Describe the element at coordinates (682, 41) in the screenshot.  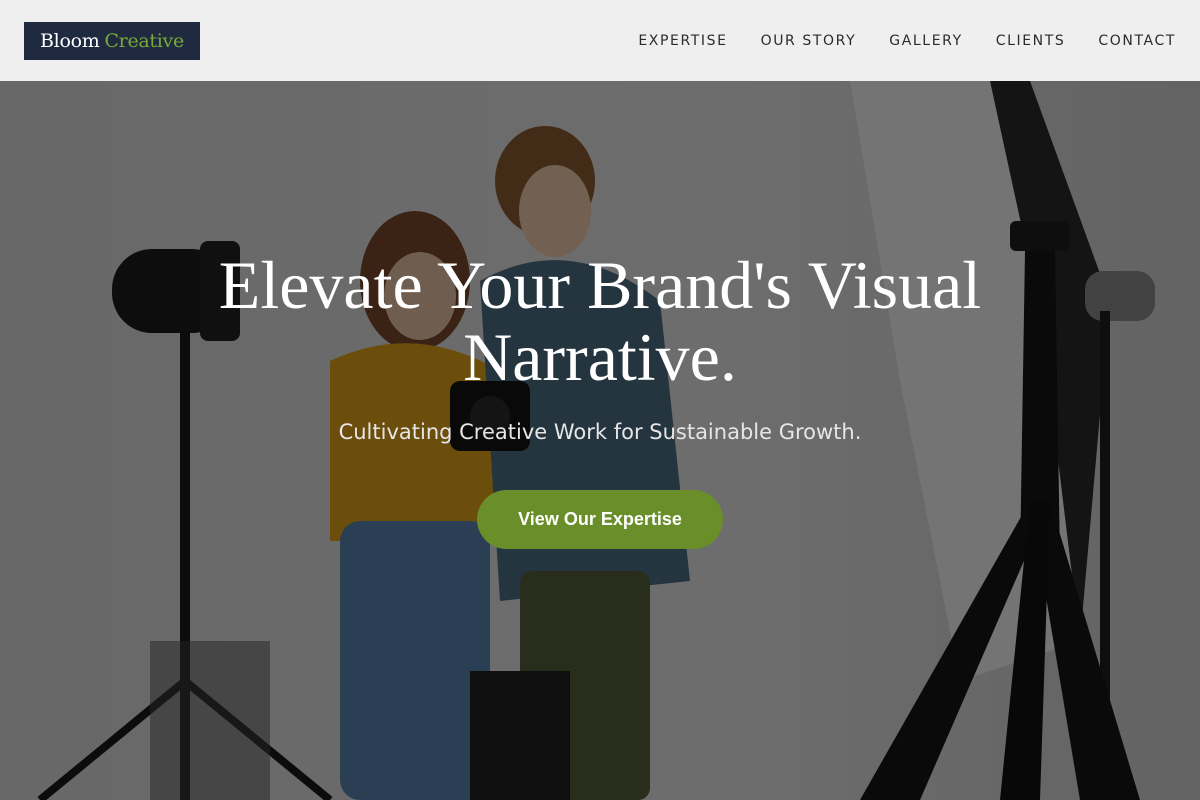
I see `nav-item-expertise: EXPERTISE` at that location.